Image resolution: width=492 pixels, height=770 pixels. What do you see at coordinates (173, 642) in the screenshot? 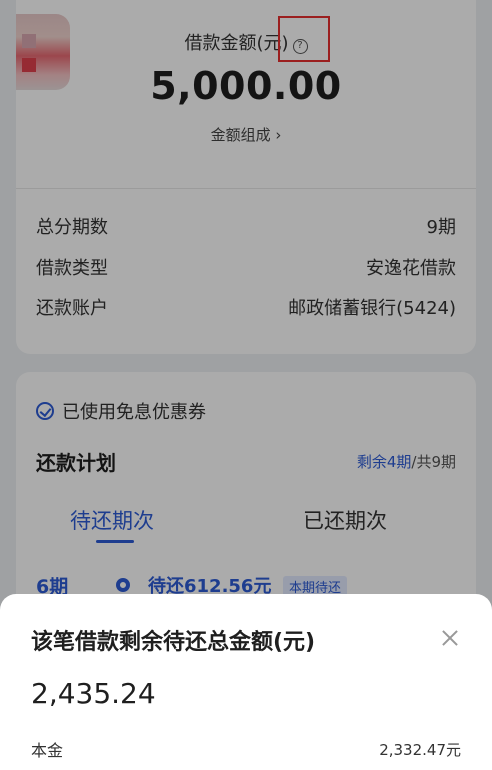
I see `sheet-title: 该笔借款剩余待还总金额(元)` at bounding box center [173, 642].